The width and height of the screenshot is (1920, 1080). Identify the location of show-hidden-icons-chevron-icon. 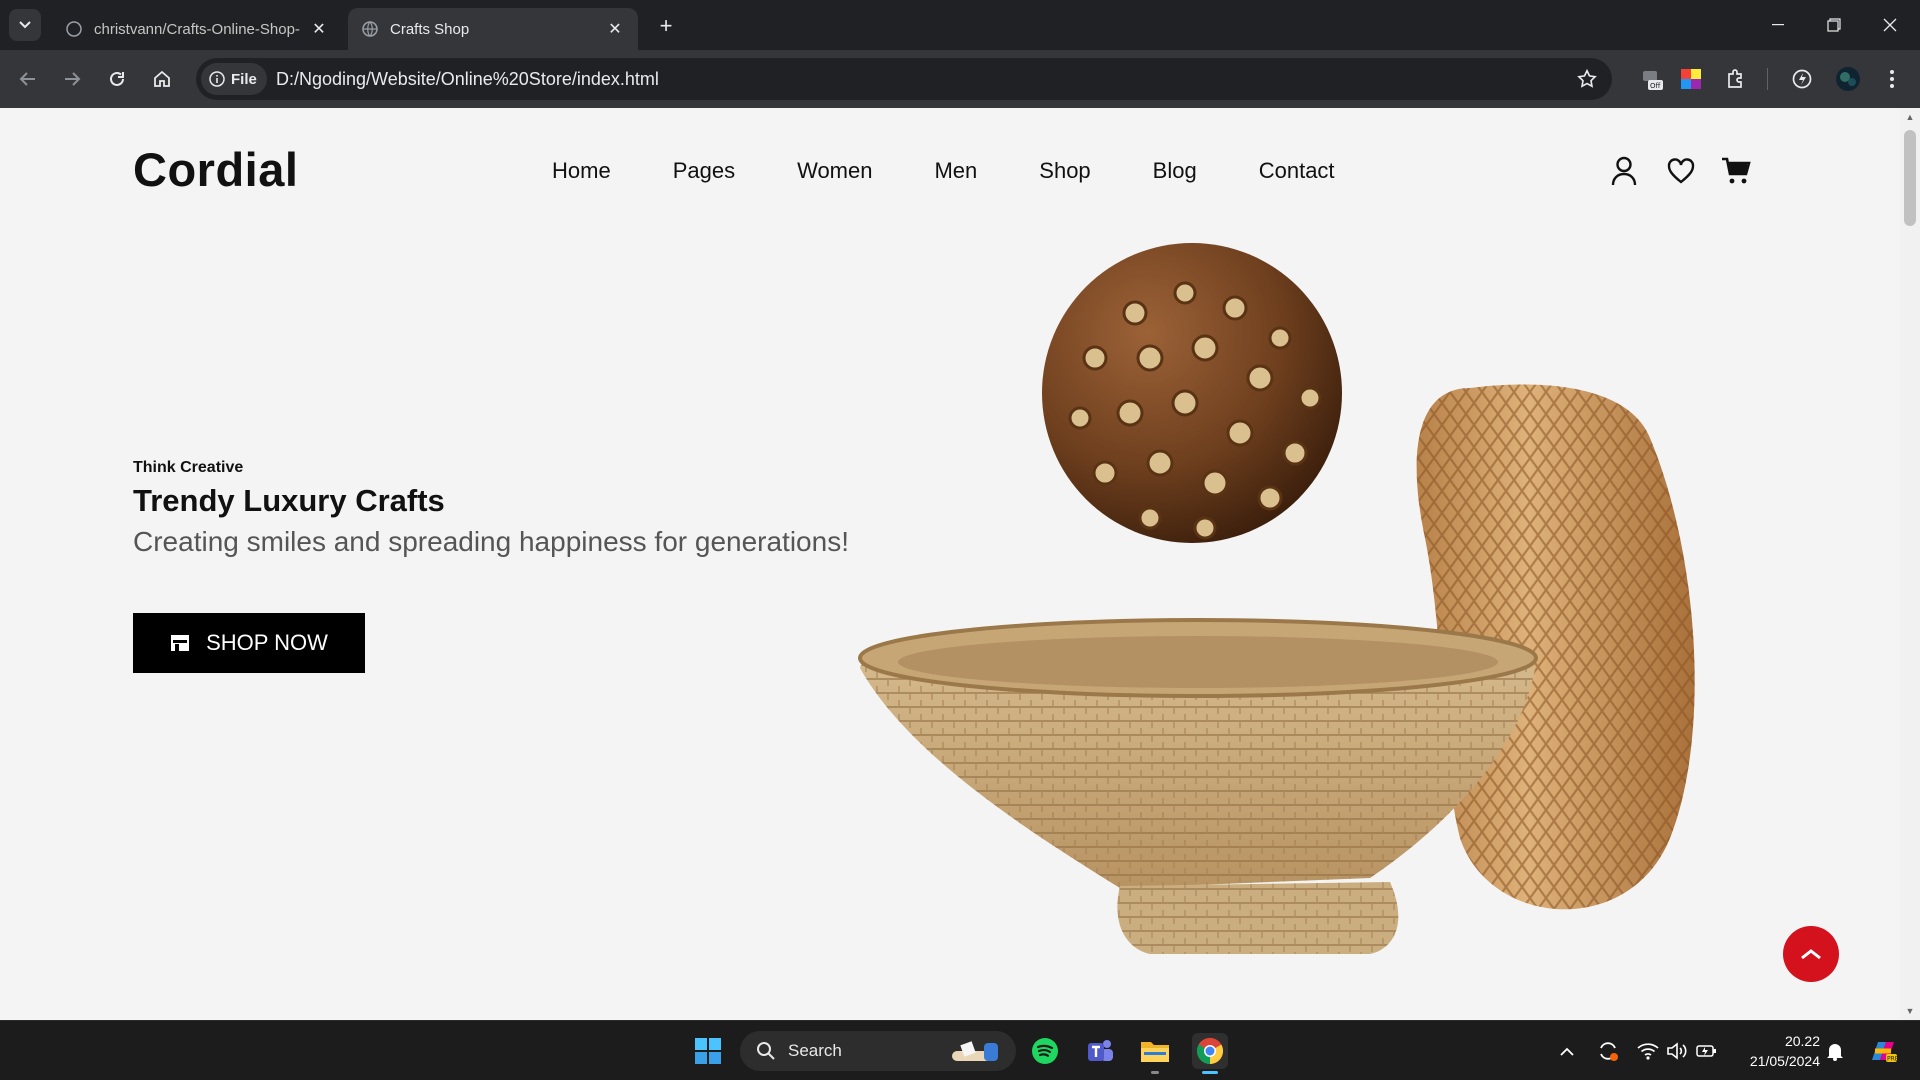
(1567, 1051).